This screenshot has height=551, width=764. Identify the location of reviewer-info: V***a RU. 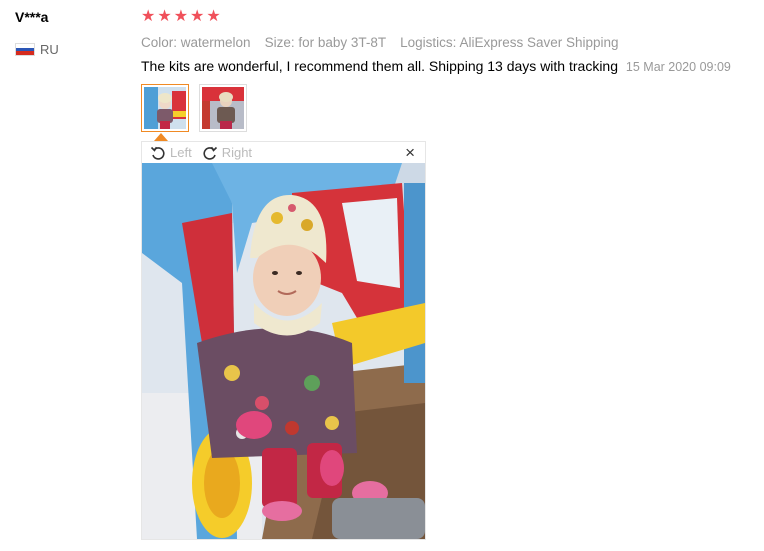
(37, 32).